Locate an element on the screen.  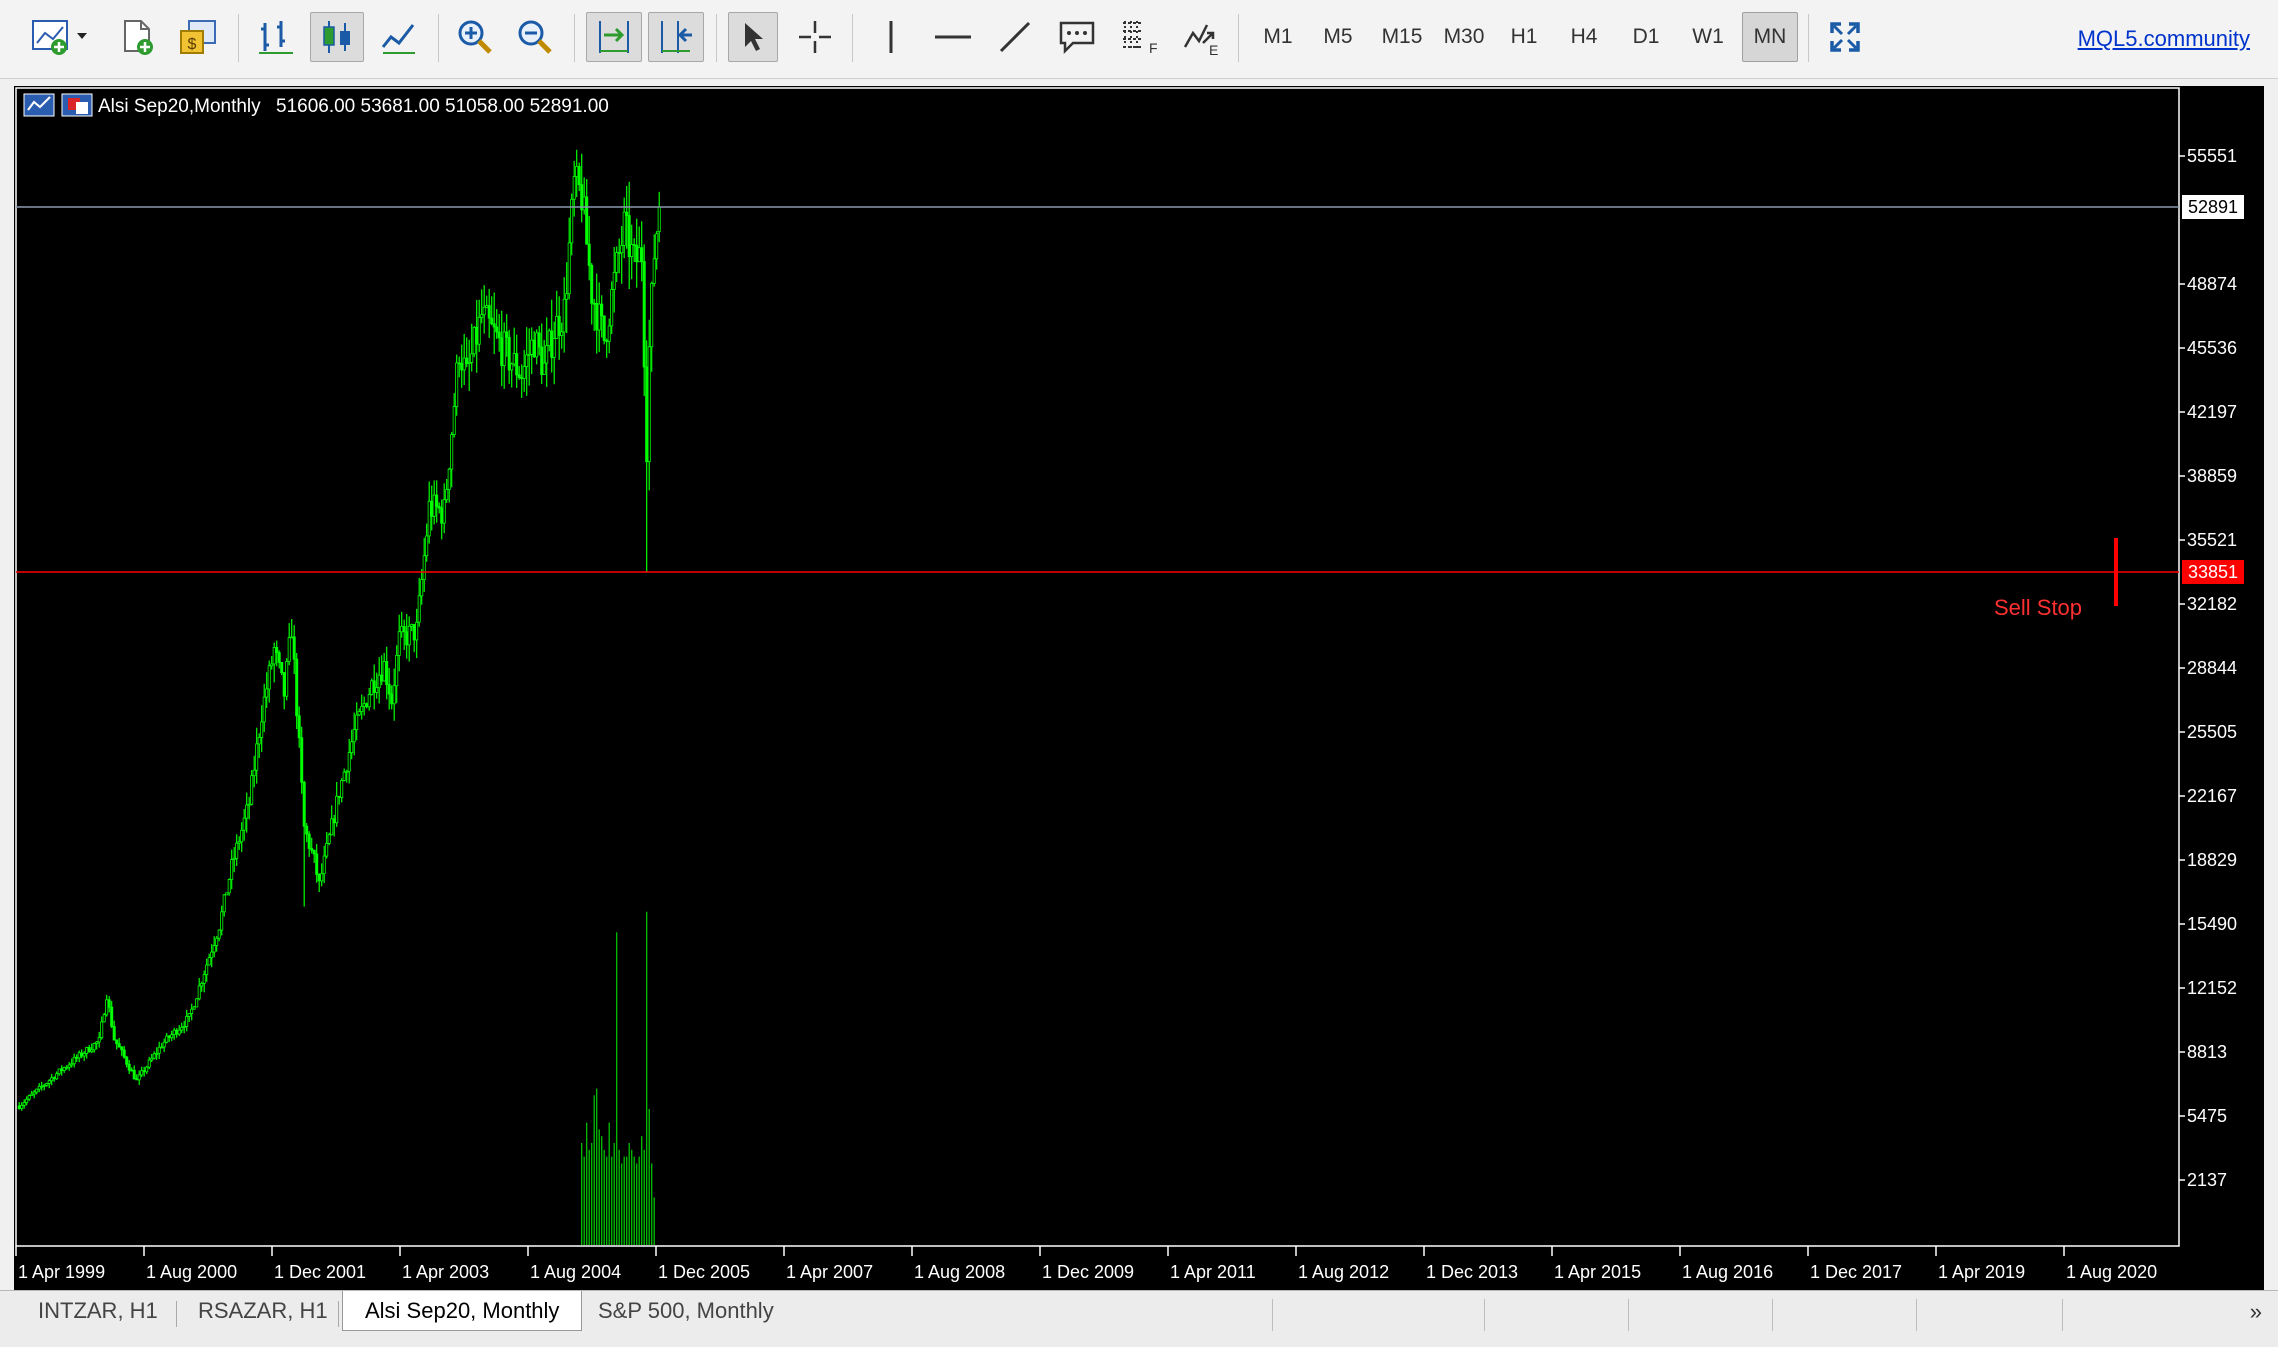
tab-sp500-monthly: S&P 500, Monthly is located at coordinates (686, 1311).